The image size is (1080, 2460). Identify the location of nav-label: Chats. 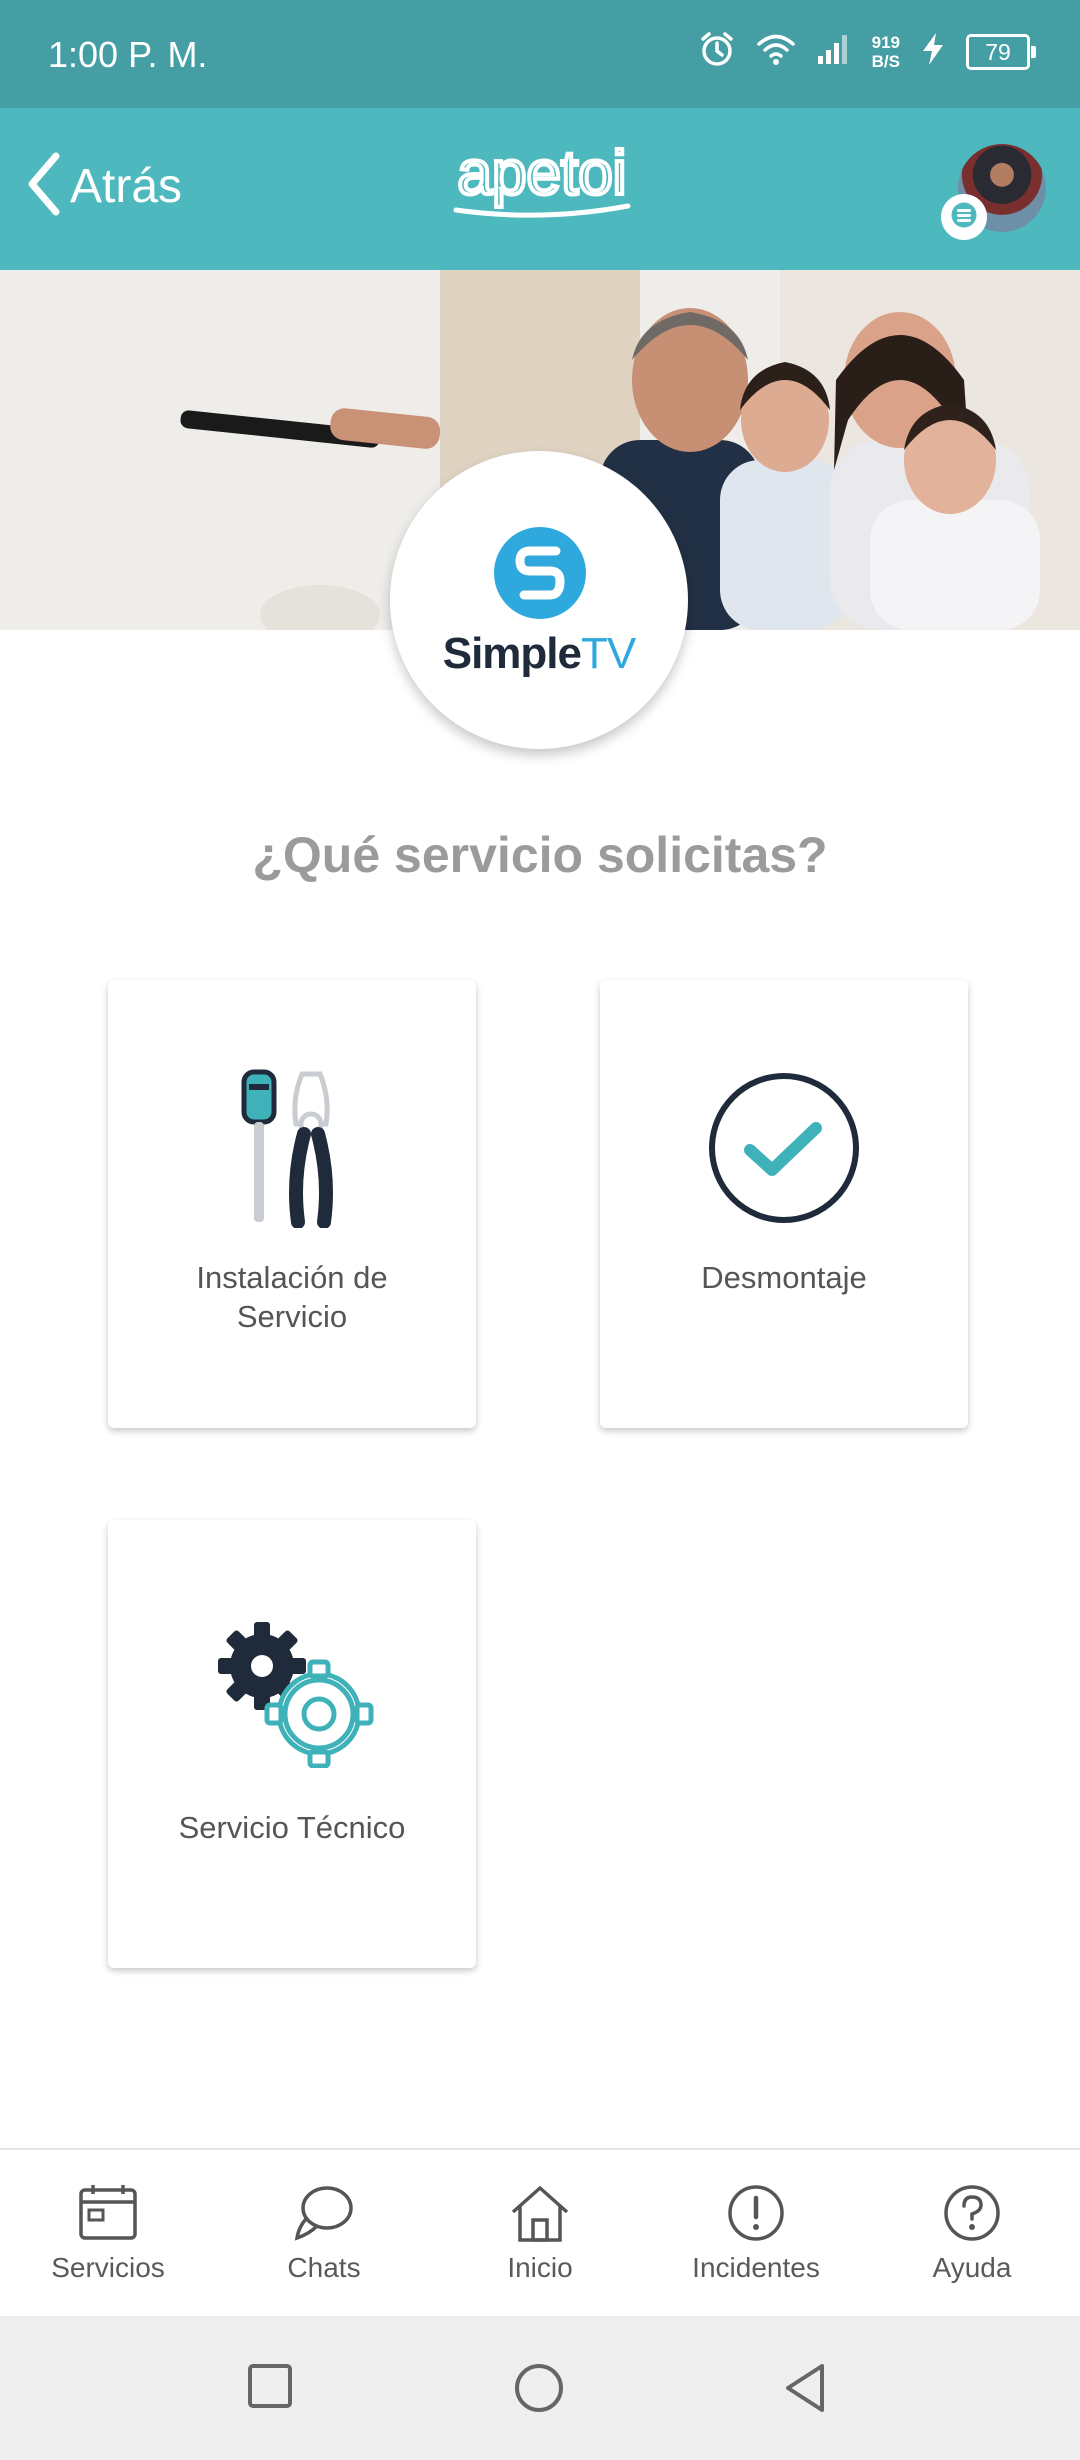
(324, 2267).